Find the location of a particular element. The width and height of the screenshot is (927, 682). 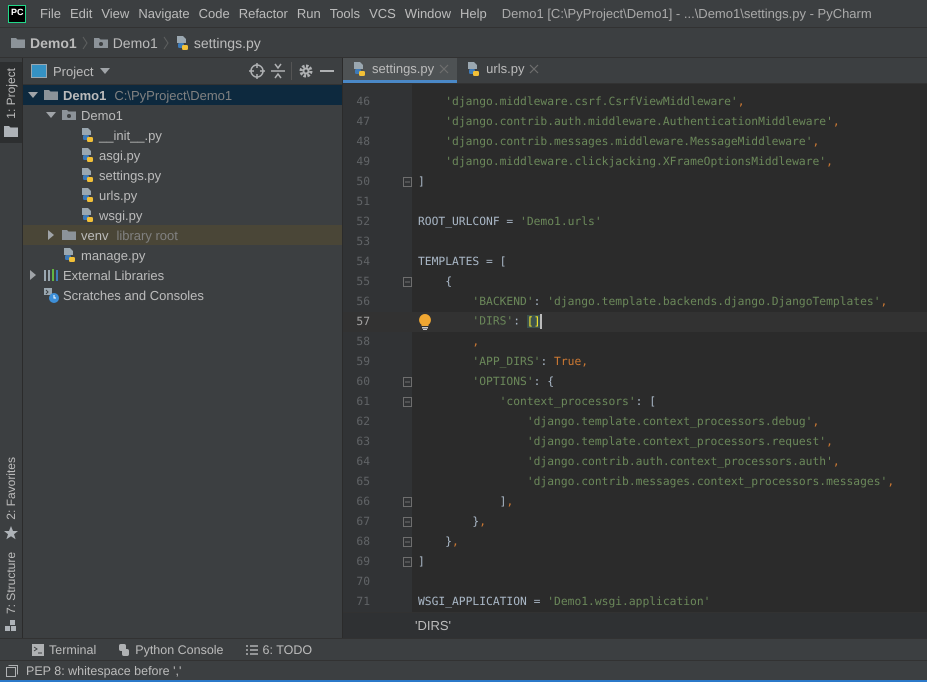

menu-item: Refactor is located at coordinates (263, 13).